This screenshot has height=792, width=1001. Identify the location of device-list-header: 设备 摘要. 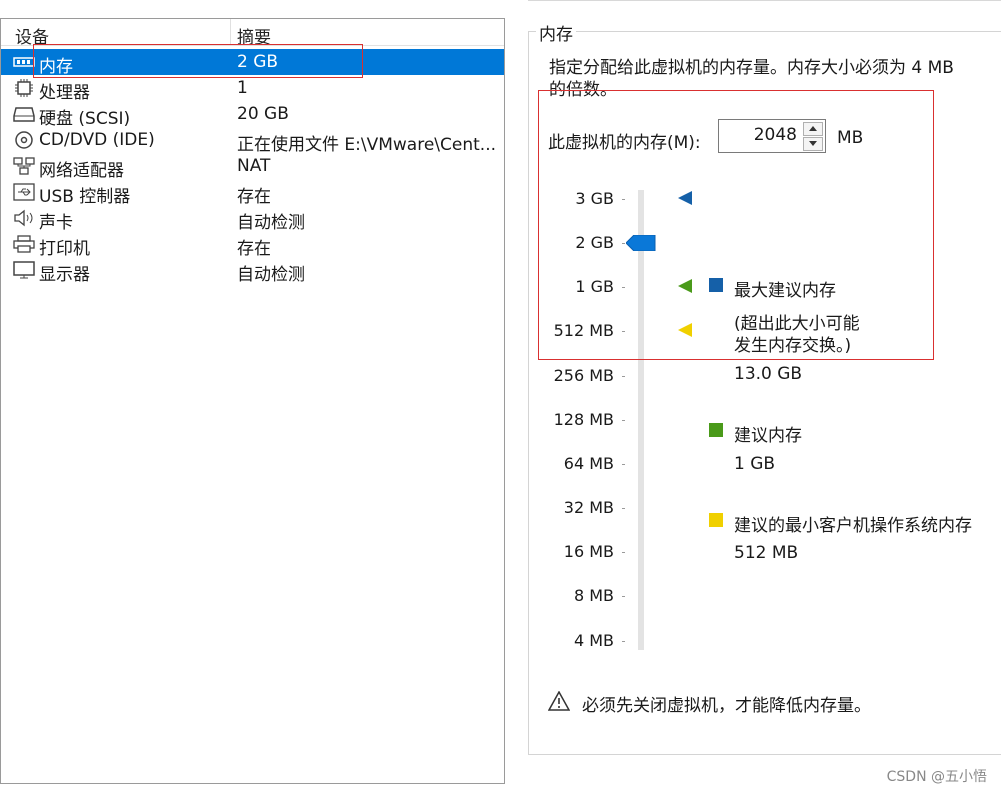
(252, 33).